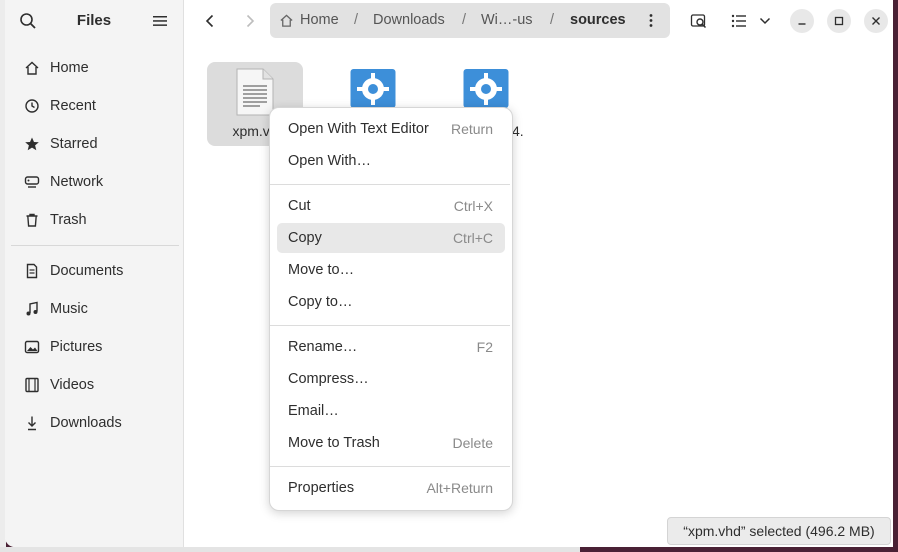 This screenshot has width=898, height=552. I want to click on list-view-icon, so click(738, 21).